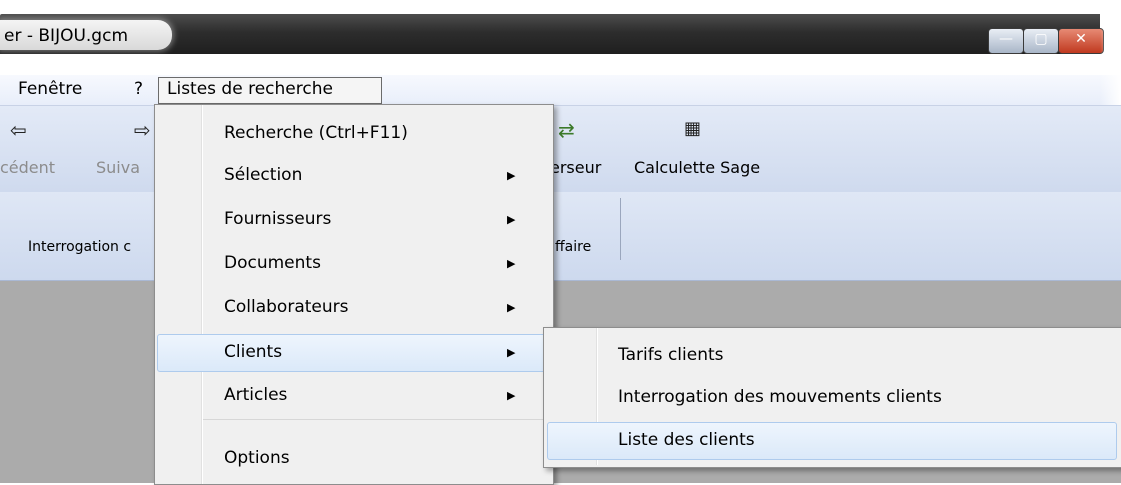  What do you see at coordinates (686, 440) in the screenshot?
I see `submenu-item-label: Liste des clients` at bounding box center [686, 440].